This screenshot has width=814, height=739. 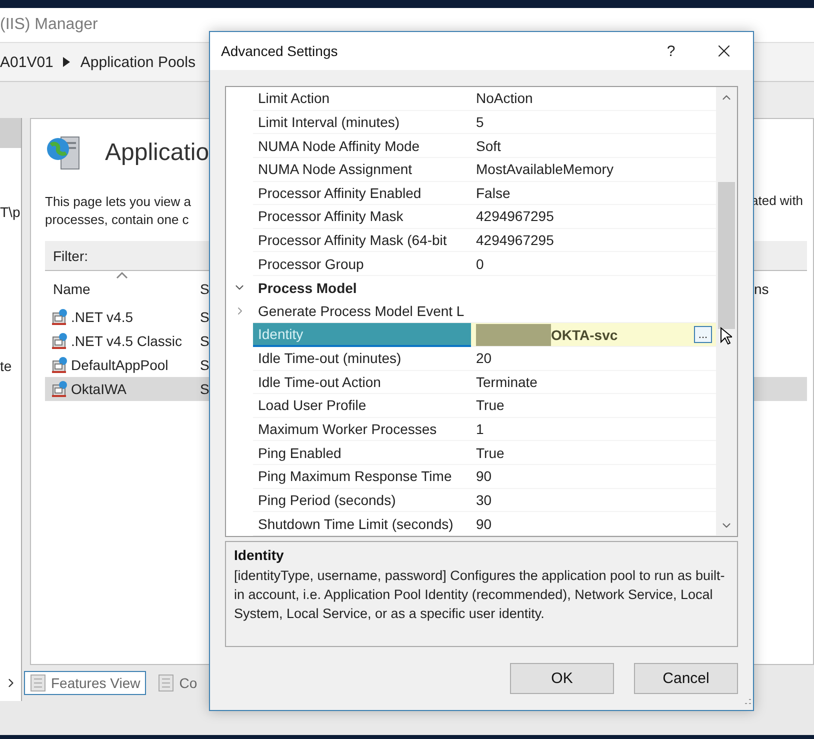 I want to click on tree-item: T\p, so click(x=10, y=212).